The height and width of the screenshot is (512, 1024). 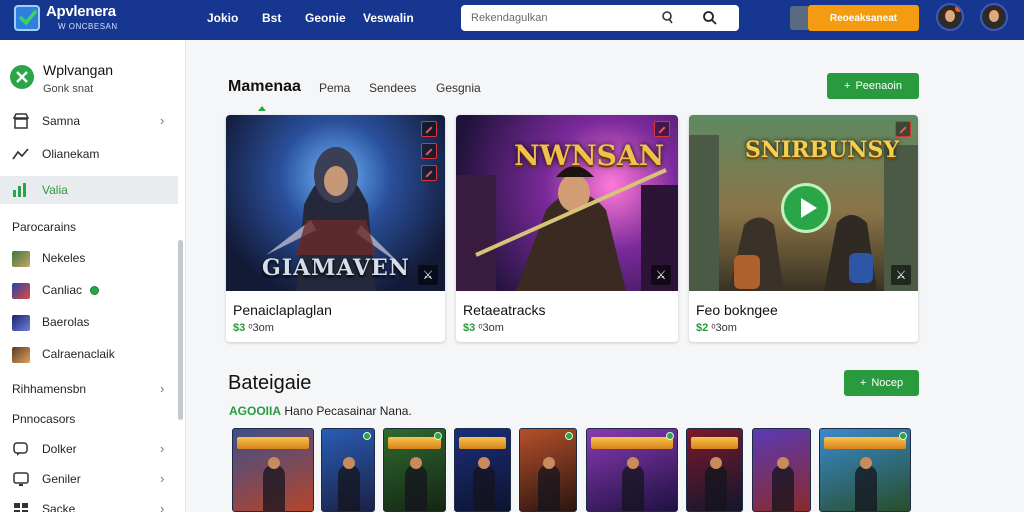 I want to click on game-thumbnail-icon, so click(x=21, y=323).